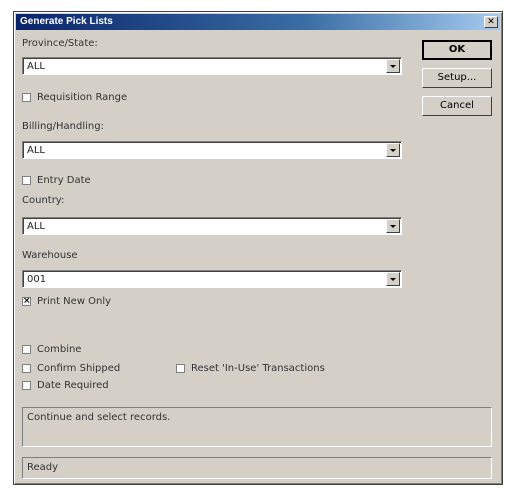  I want to click on confirm-shipped-checkbox: Confirm Shipped, so click(71, 368).